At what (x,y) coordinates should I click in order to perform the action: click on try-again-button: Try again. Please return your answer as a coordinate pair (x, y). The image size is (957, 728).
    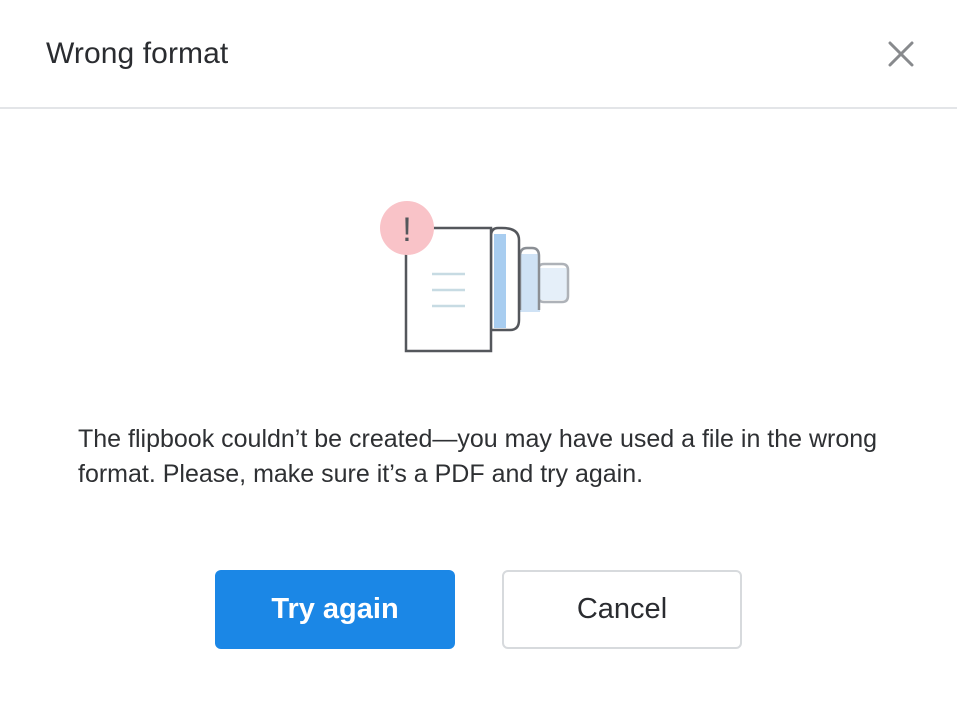
    Looking at the image, I should click on (335, 609).